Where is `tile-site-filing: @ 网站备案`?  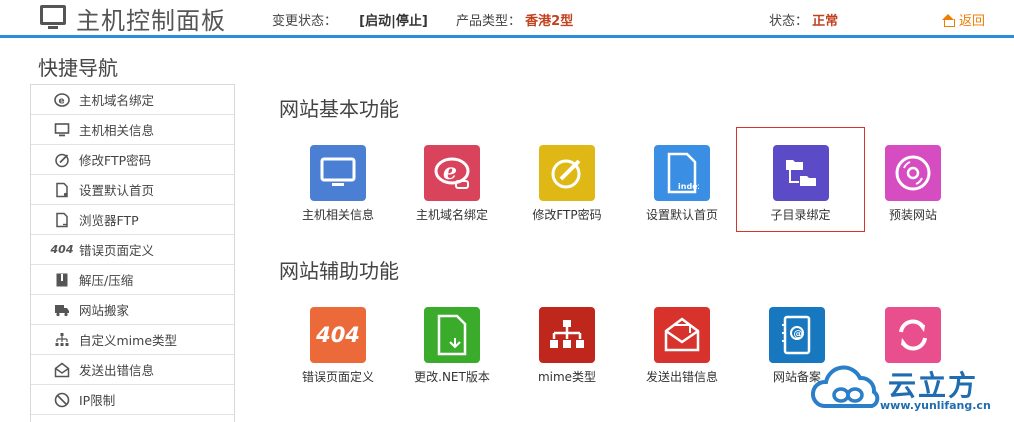
tile-site-filing: @ 网站备案 is located at coordinates (797, 346).